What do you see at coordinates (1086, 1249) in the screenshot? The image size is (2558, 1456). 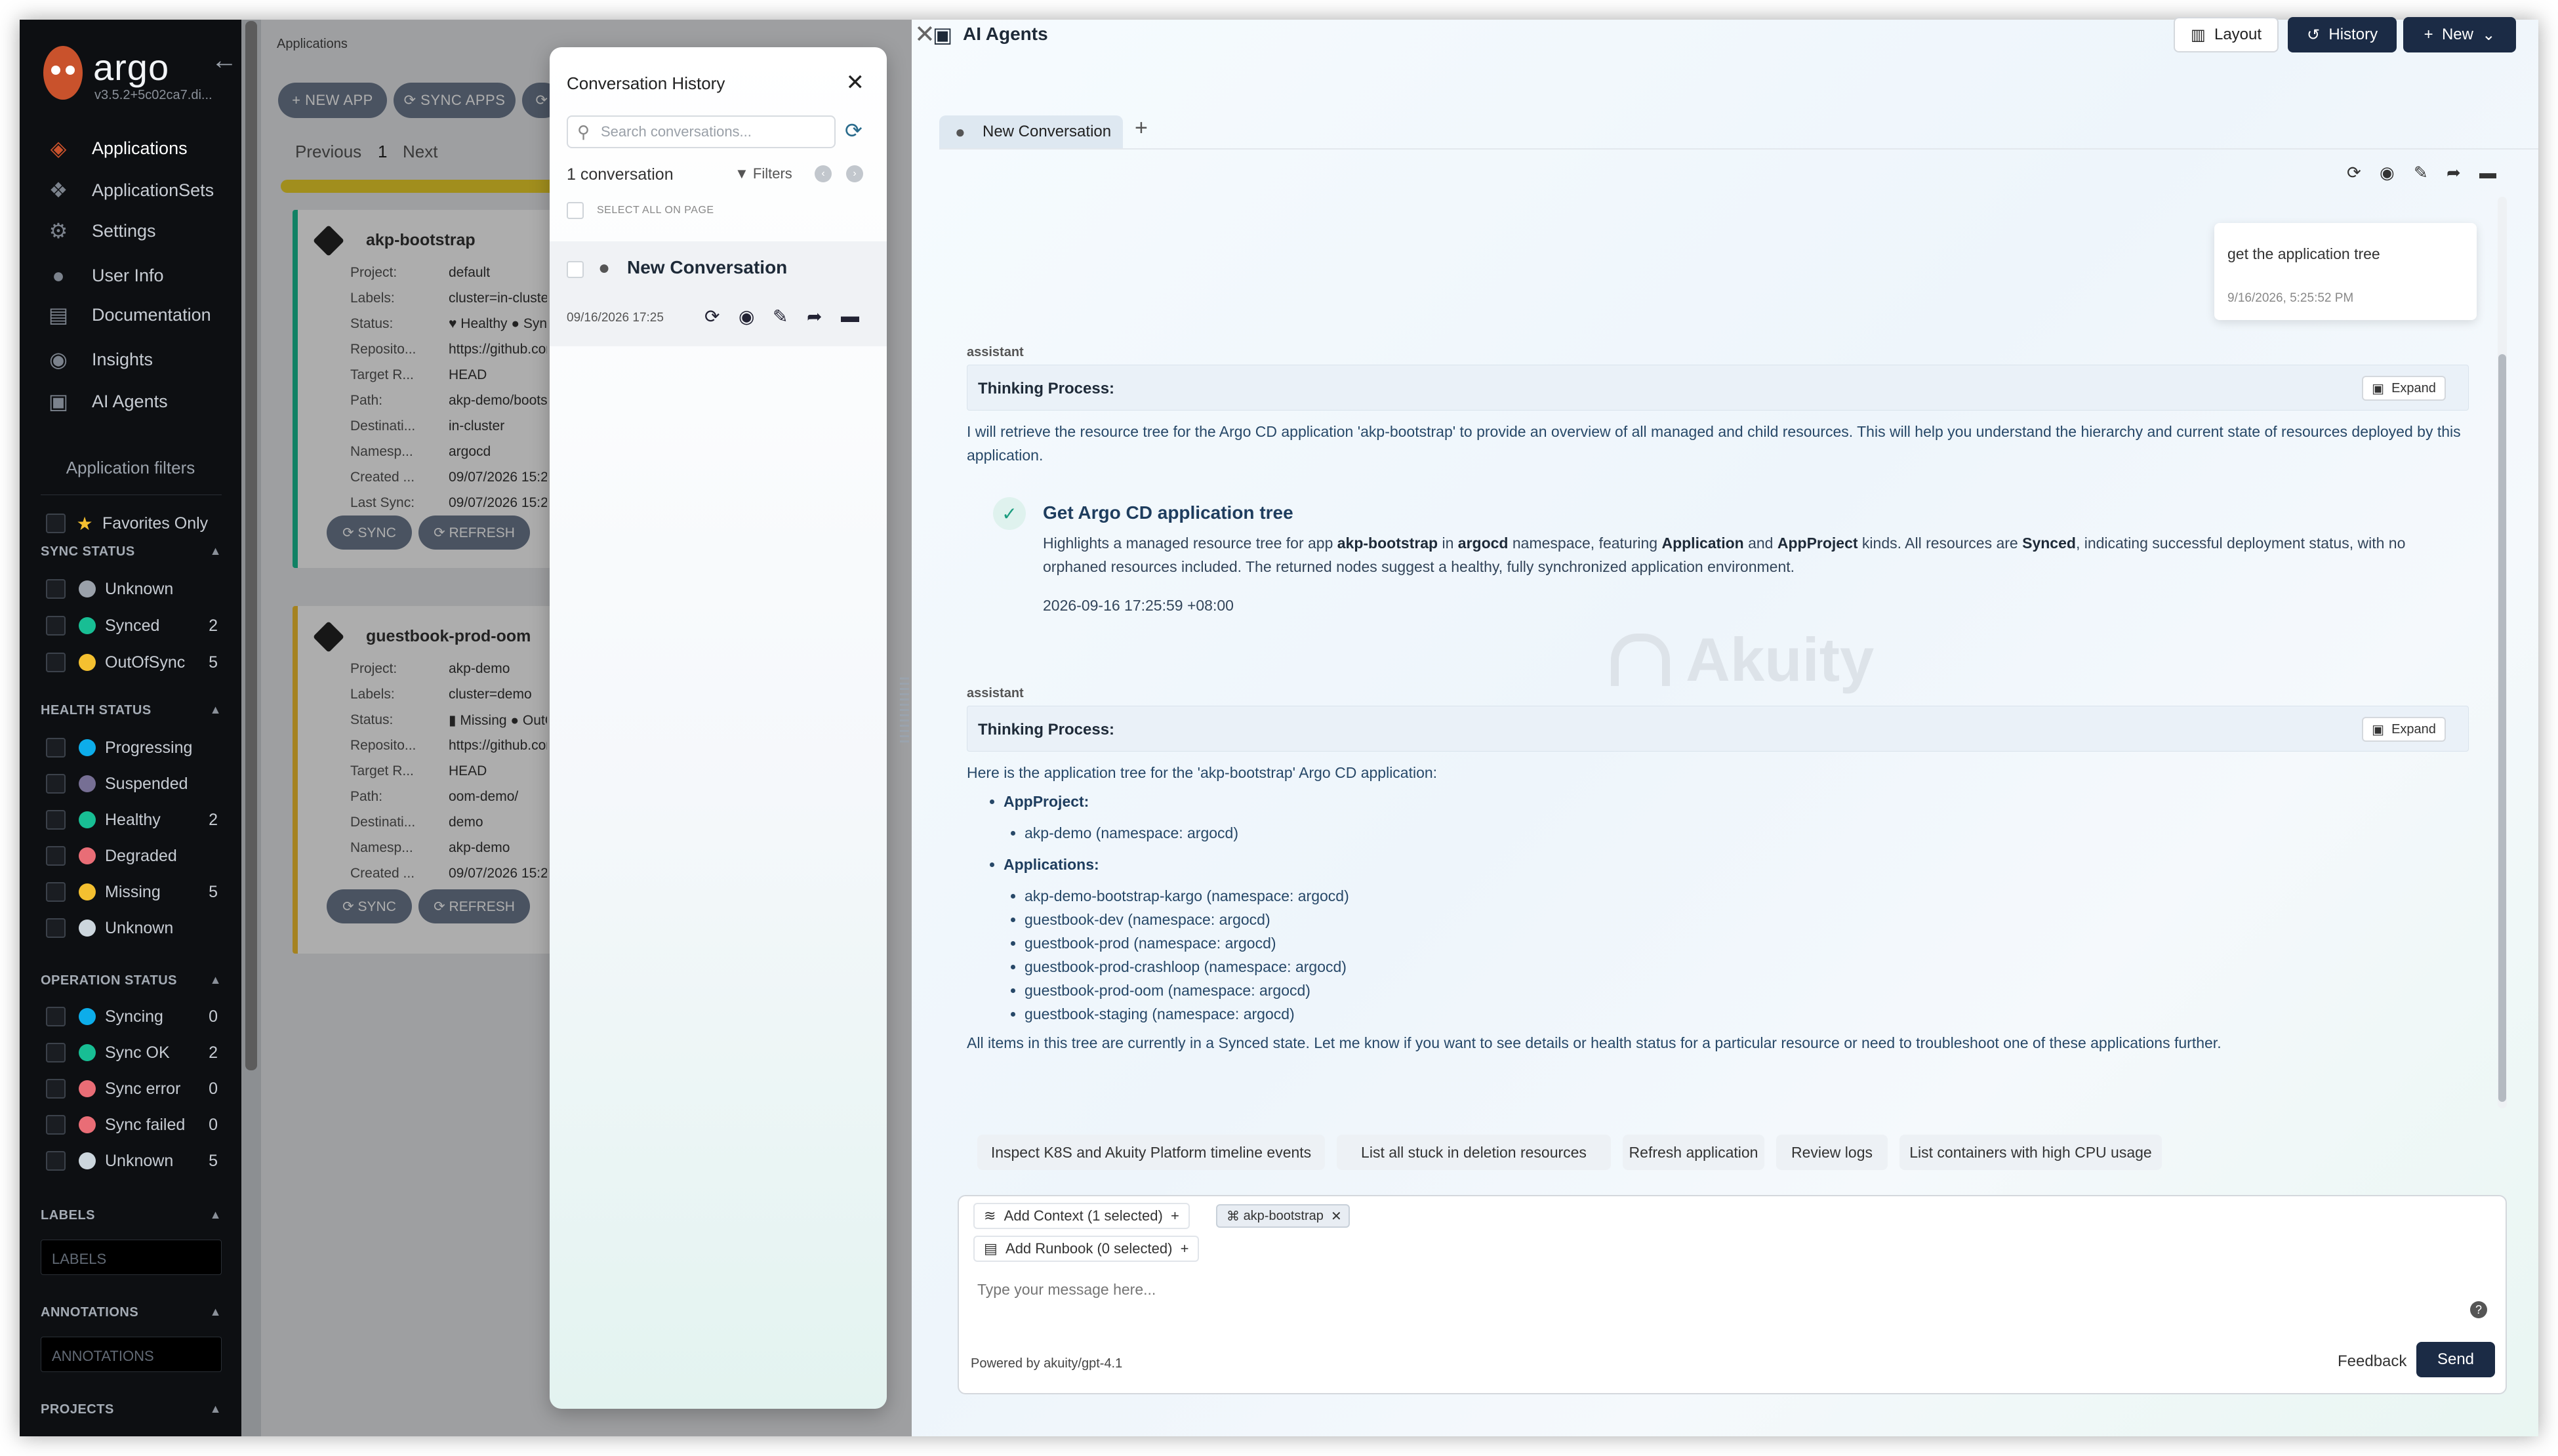 I see `add-runbook-button: ▤ Add Runbook (0 selected) +` at bounding box center [1086, 1249].